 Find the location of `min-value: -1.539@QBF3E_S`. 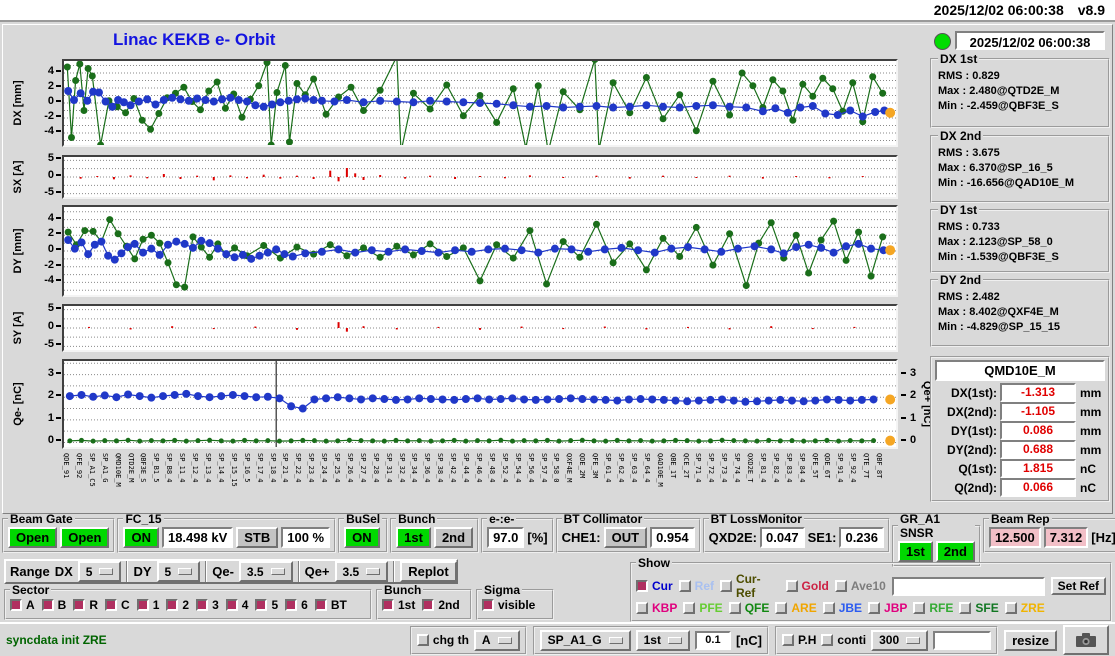

min-value: -1.539@QBF3E_S is located at coordinates (1012, 257).